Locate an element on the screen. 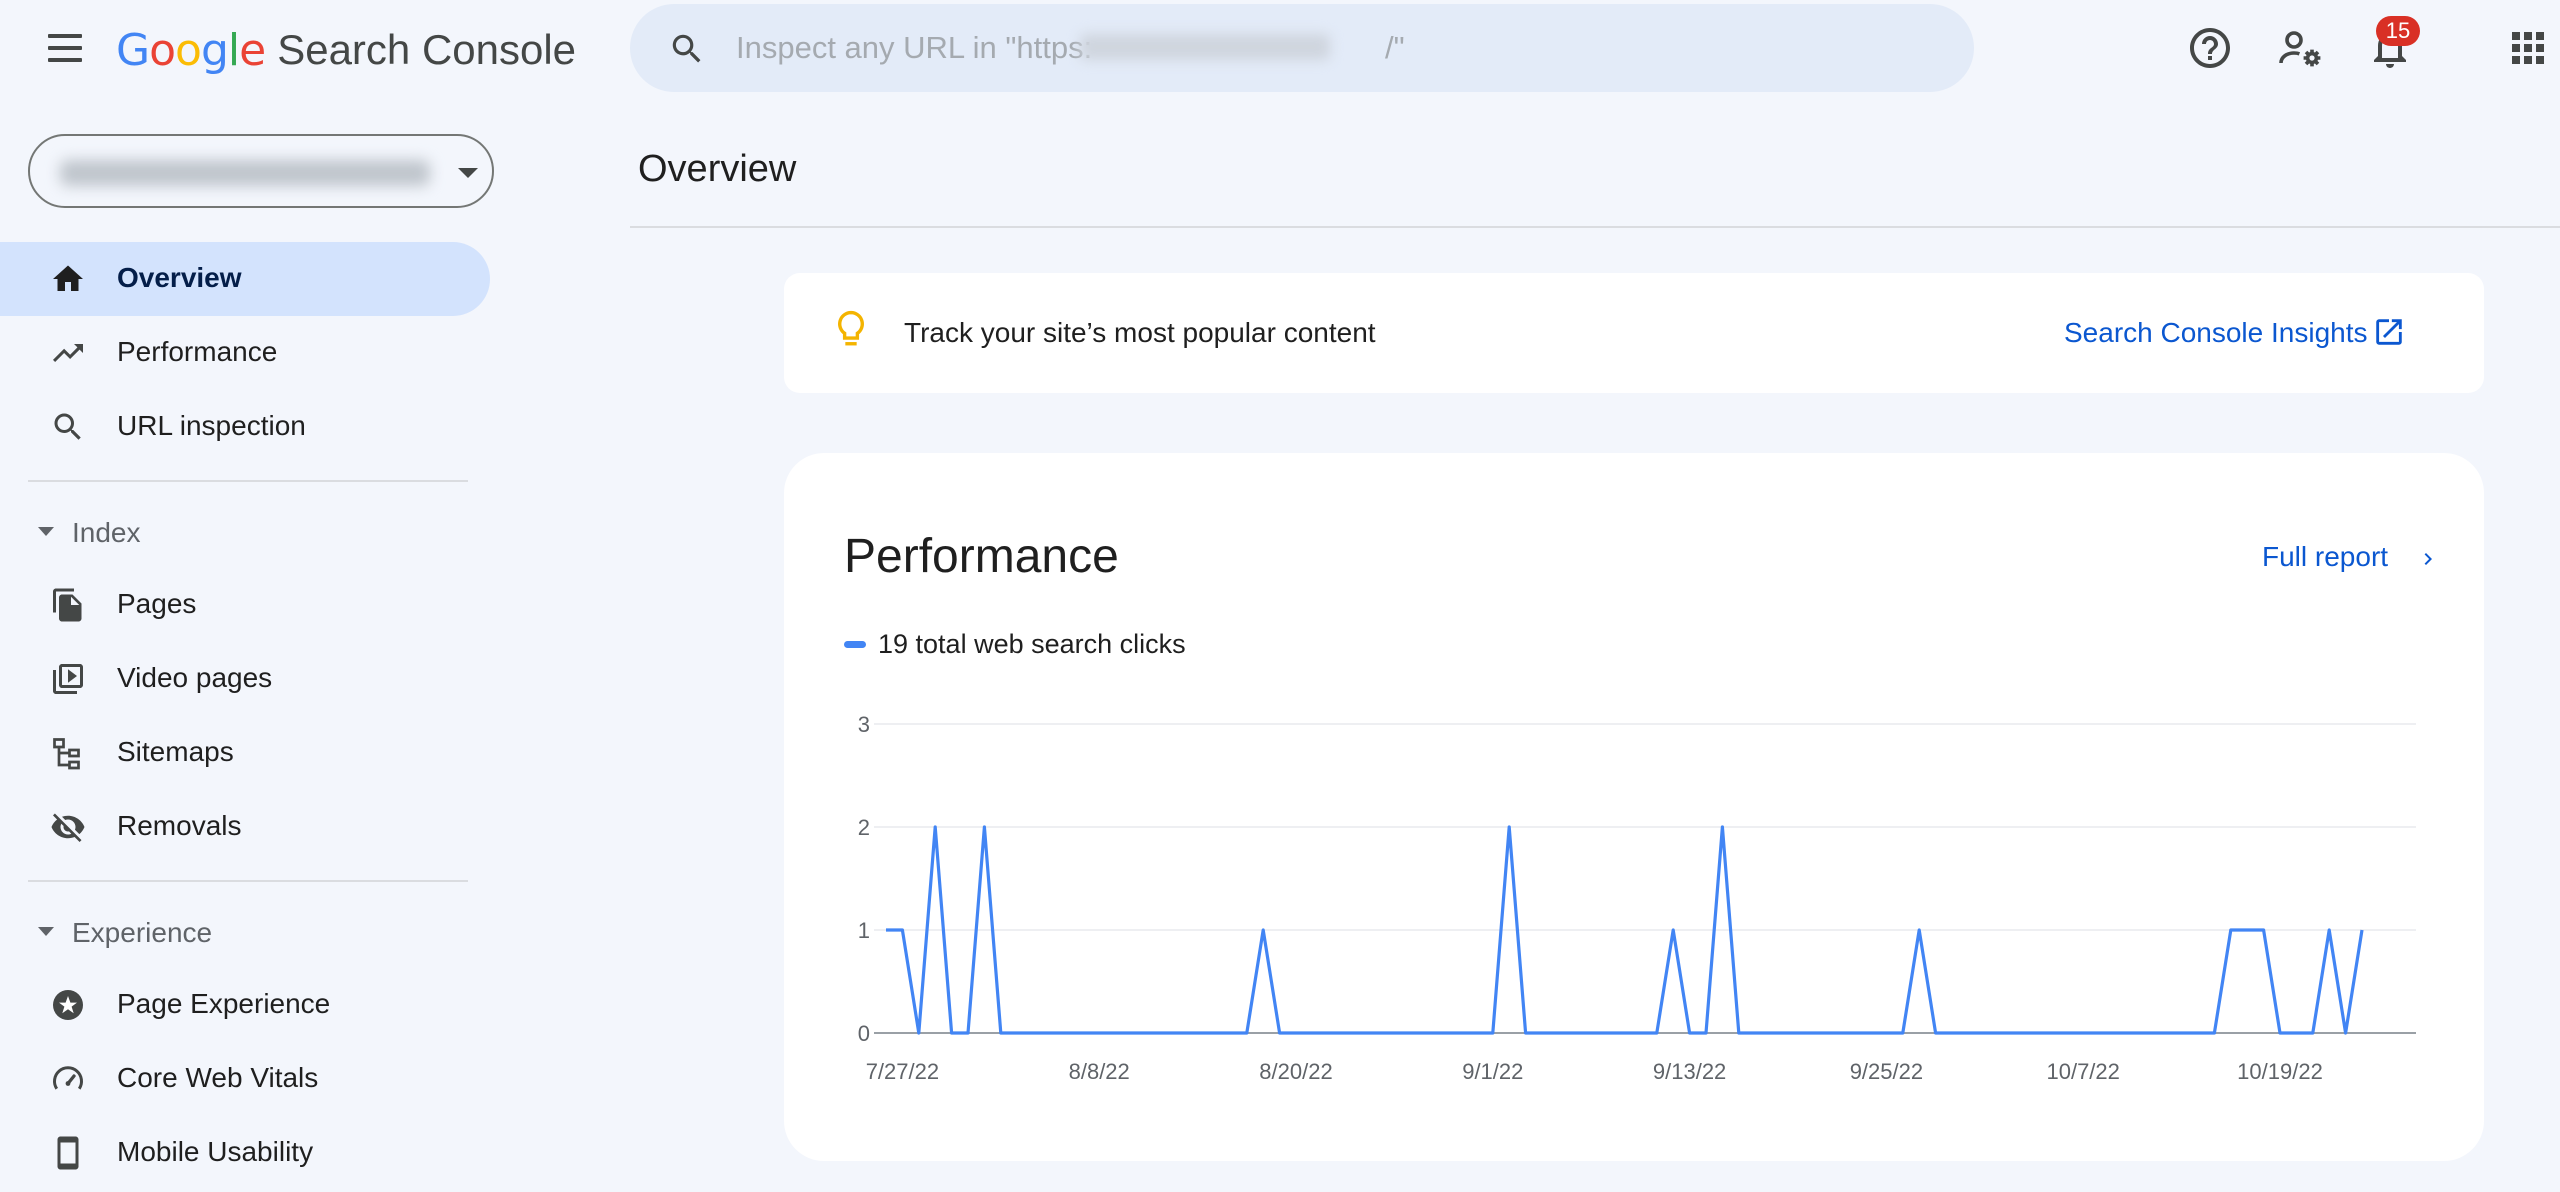  sidebar-item-performance: Performance is located at coordinates (245, 353).